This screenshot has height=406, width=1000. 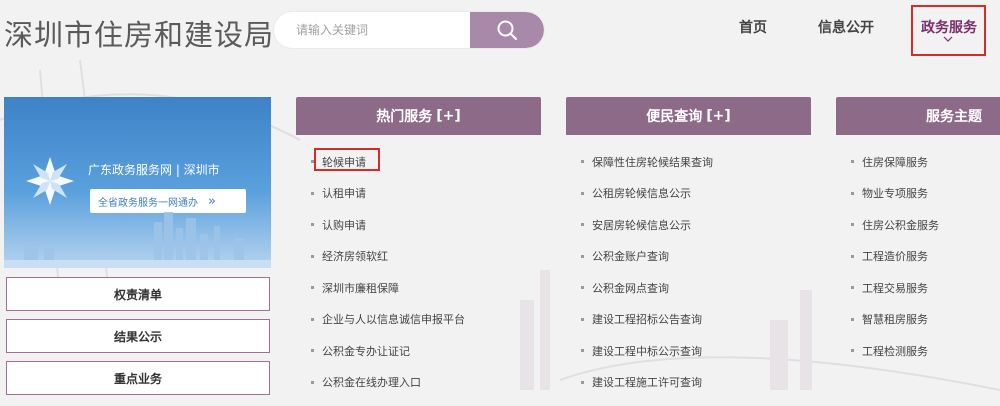 I want to click on list-item: 深圳市廉租保障, so click(x=418, y=288).